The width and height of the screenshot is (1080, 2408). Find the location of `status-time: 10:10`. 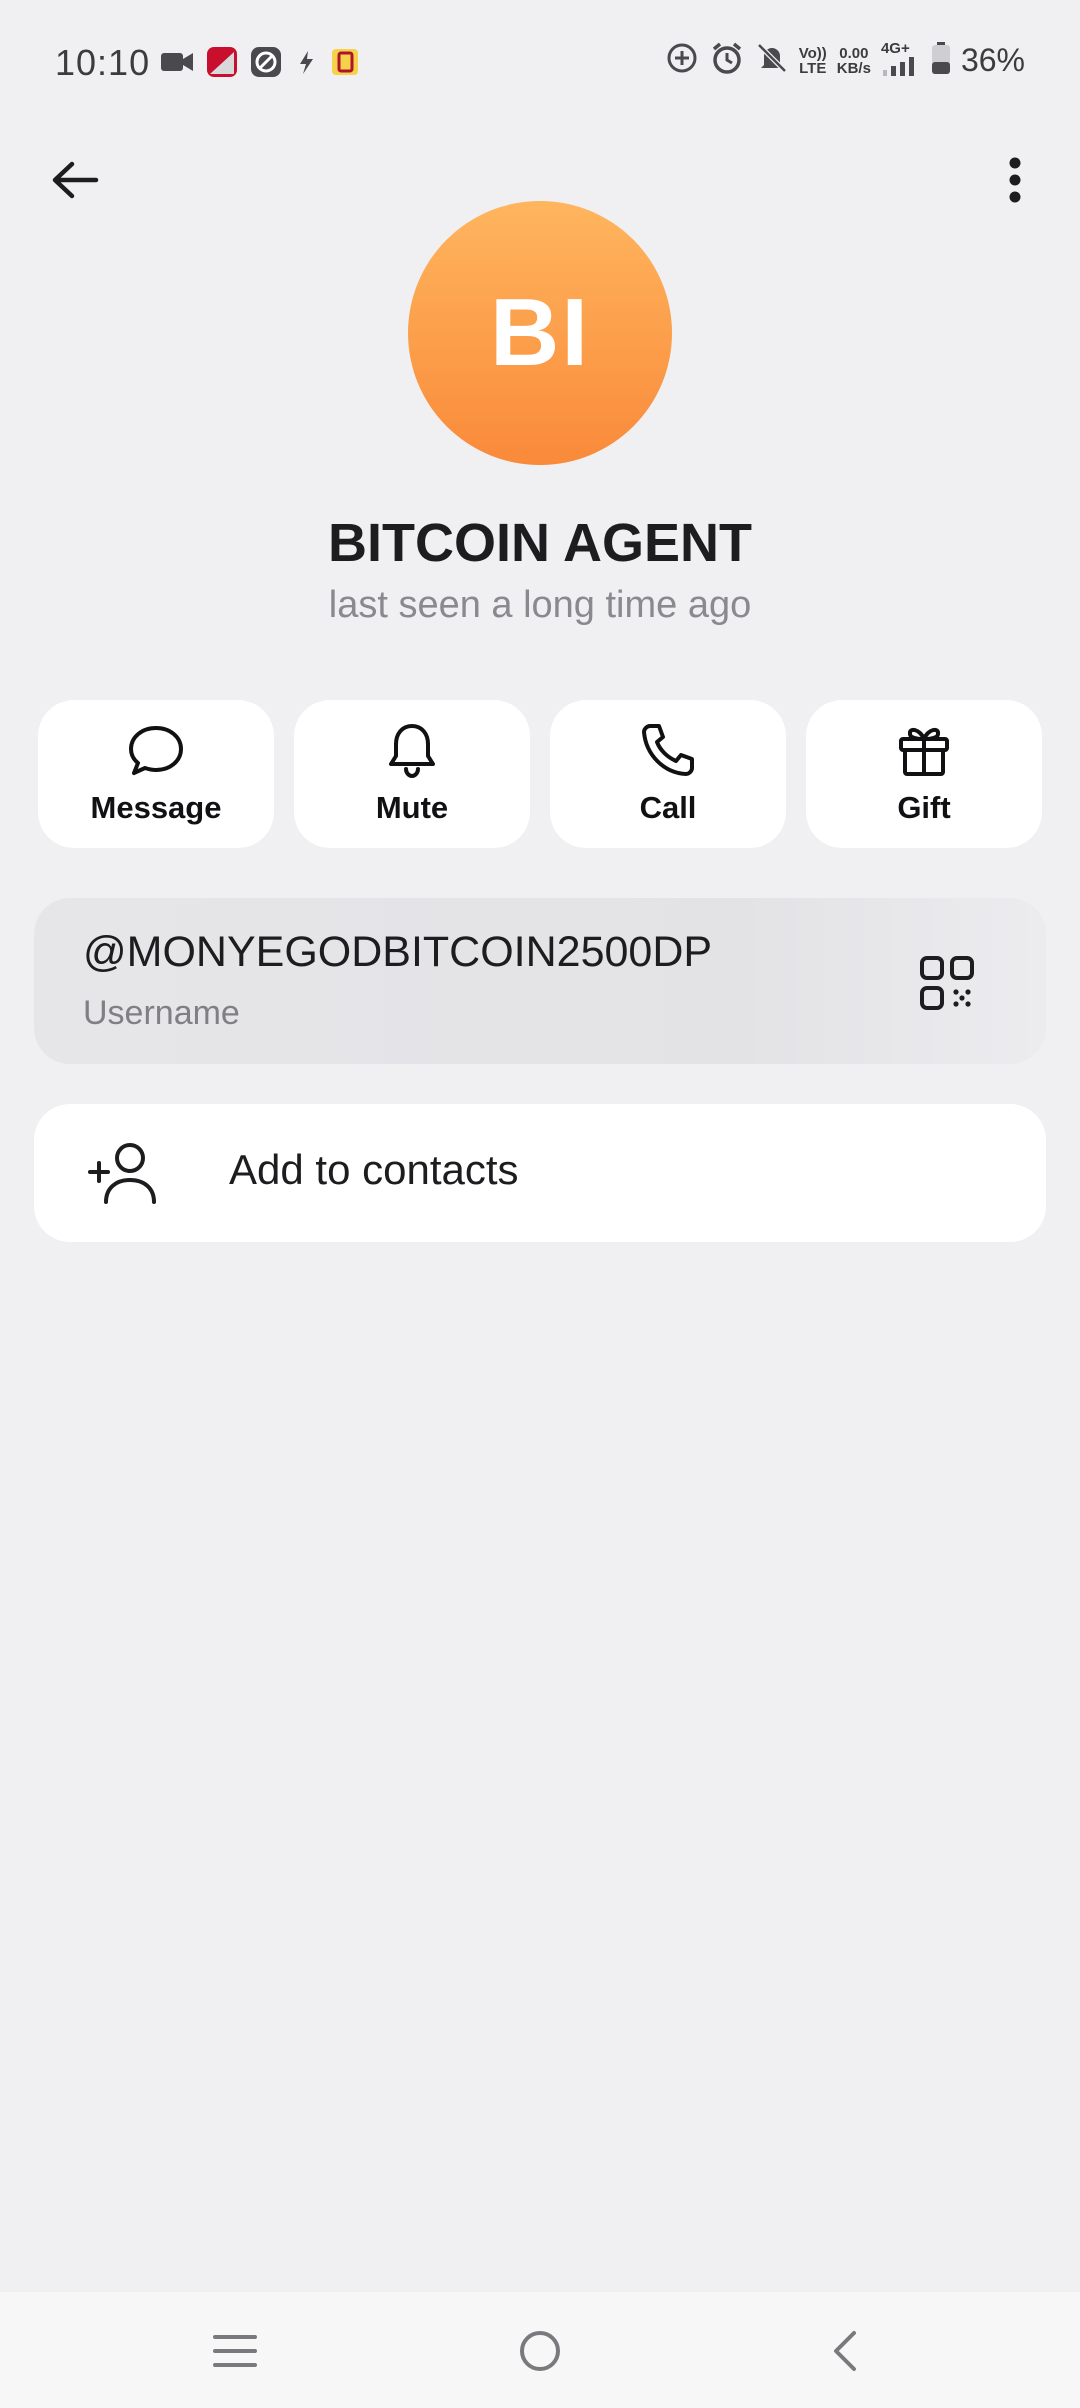

status-time: 10:10 is located at coordinates (103, 62).